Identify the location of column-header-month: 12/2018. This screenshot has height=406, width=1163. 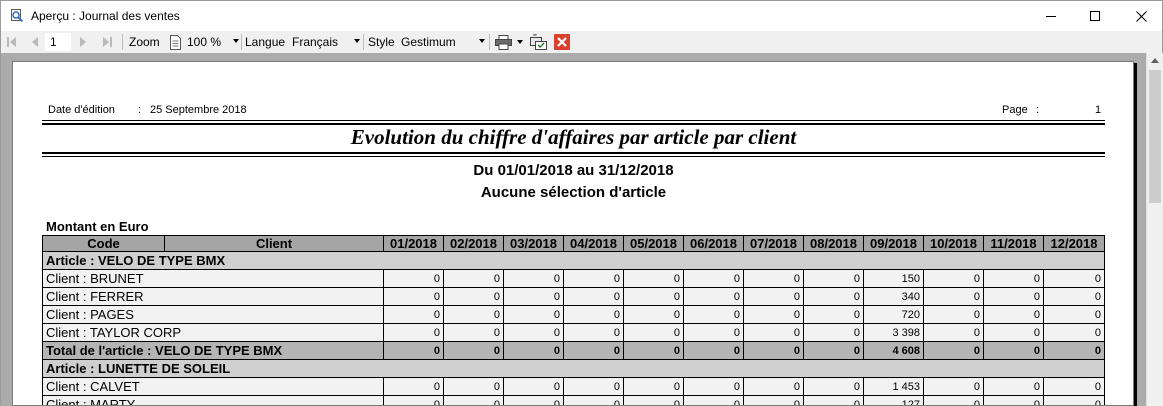
(1074, 243).